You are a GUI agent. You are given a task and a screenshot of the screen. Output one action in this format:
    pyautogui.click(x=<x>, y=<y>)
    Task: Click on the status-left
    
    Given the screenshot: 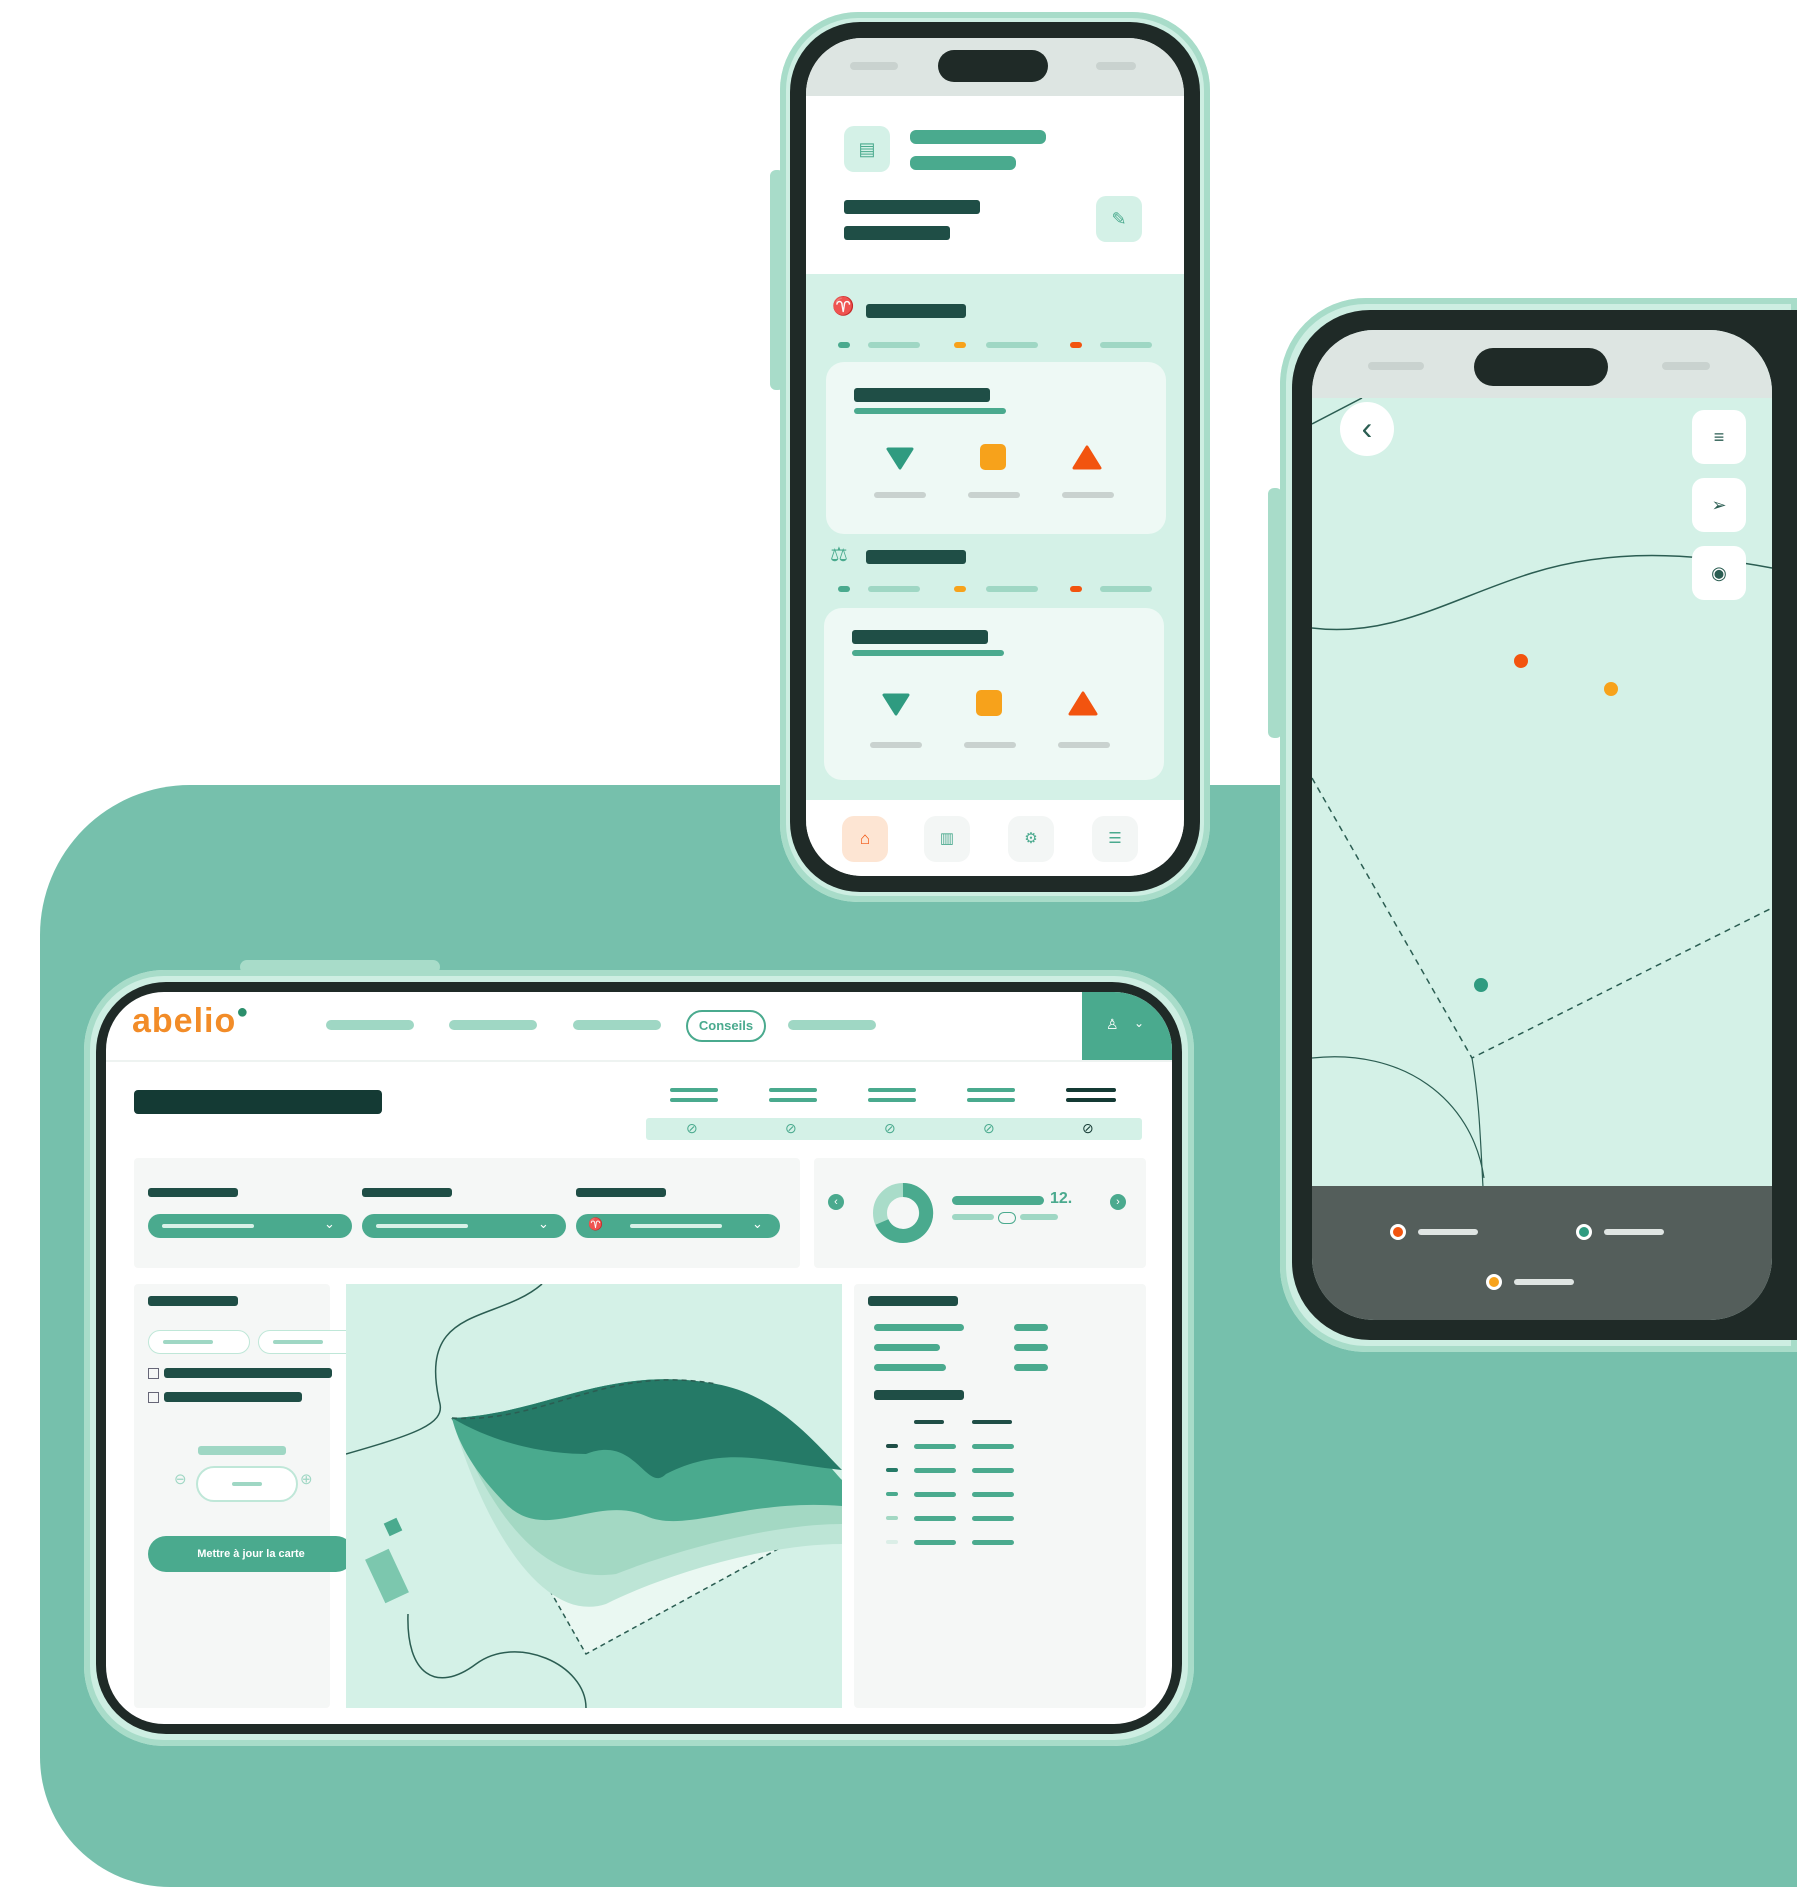 What is the action you would take?
    pyautogui.click(x=874, y=66)
    